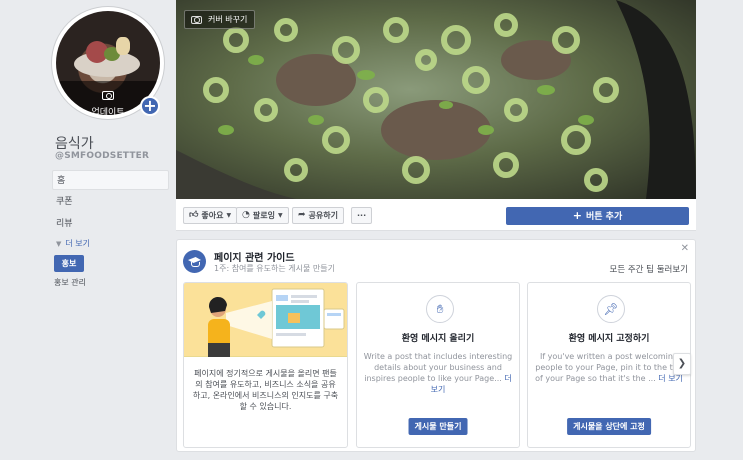  I want to click on pin-icon: 📌︎, so click(611, 309).